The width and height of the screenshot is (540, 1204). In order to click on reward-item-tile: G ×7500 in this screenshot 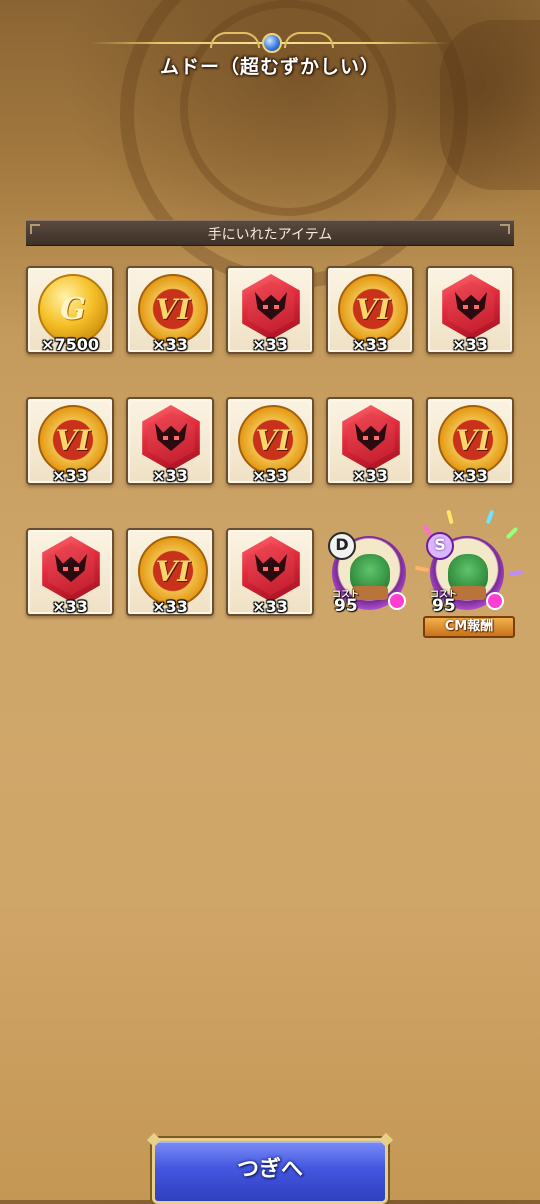, I will do `click(70, 310)`.